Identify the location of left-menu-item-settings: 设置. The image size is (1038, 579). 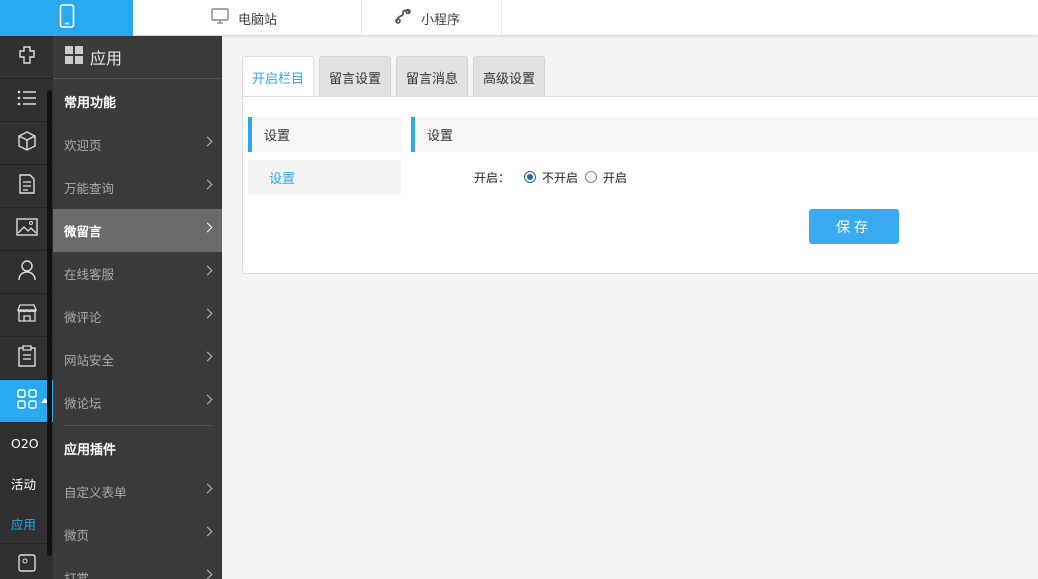
(324, 177).